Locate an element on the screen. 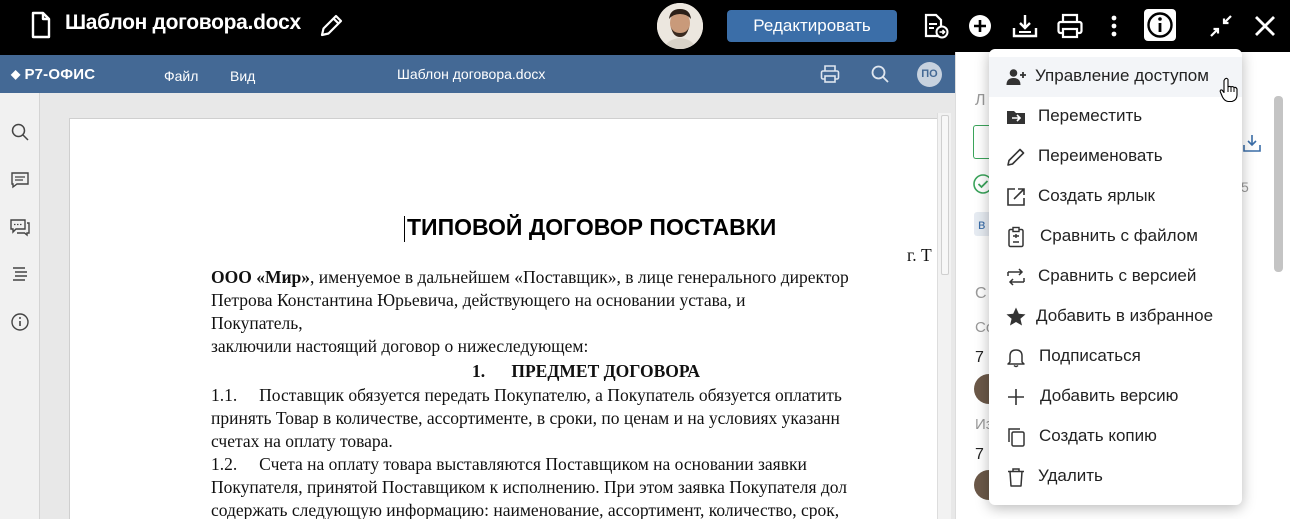 The width and height of the screenshot is (1290, 519). editor-doc-title: Шаблон договора.docx is located at coordinates (471, 74).